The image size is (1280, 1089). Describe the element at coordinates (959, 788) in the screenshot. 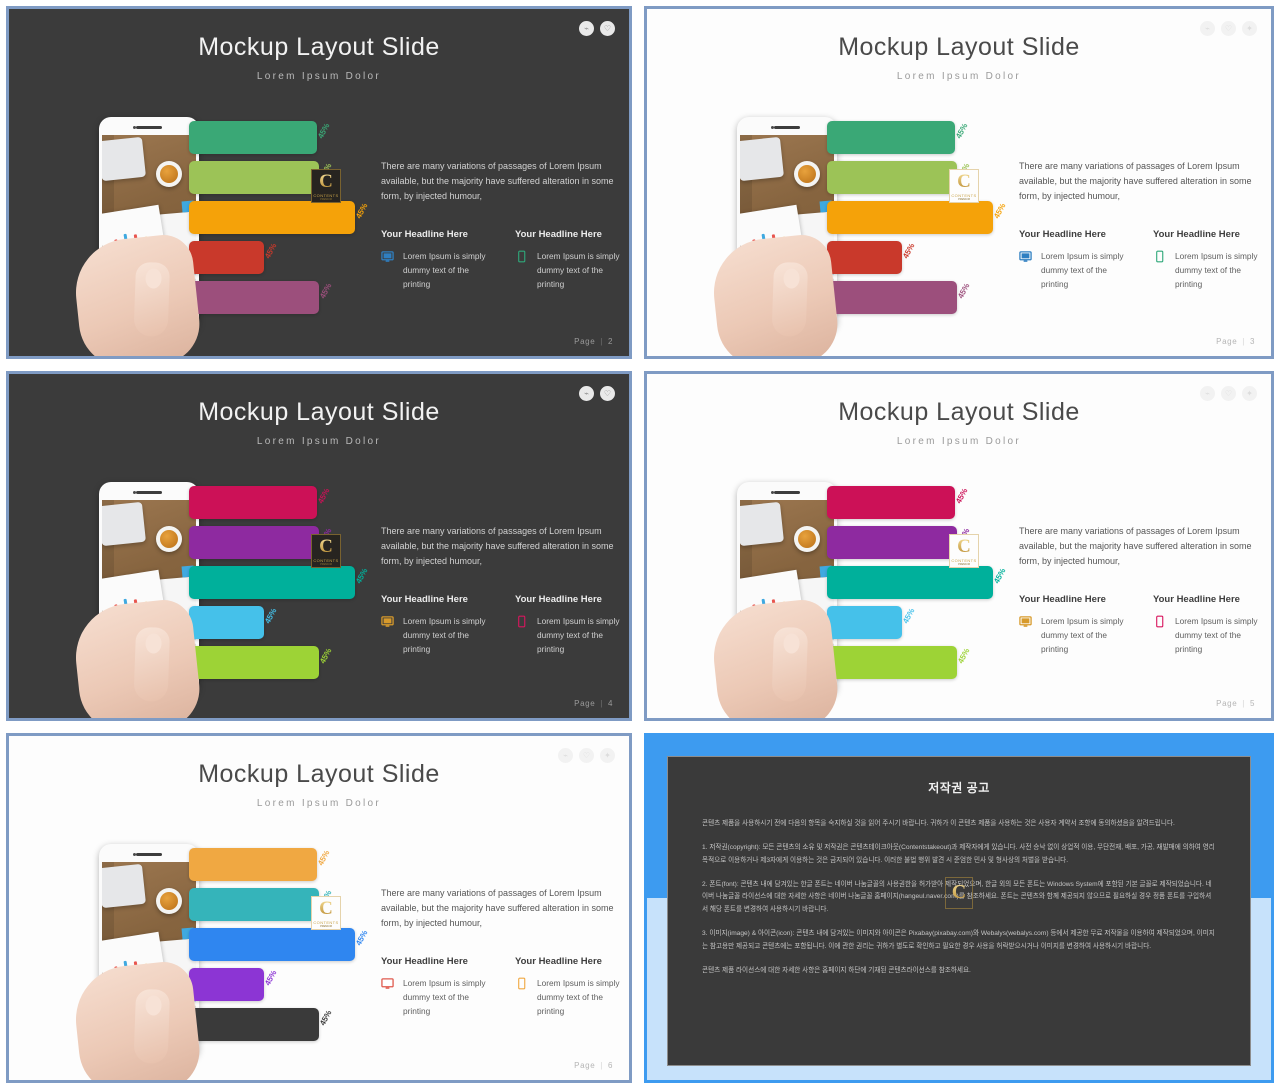

I see `copyright-title: 저작권 공고` at that location.